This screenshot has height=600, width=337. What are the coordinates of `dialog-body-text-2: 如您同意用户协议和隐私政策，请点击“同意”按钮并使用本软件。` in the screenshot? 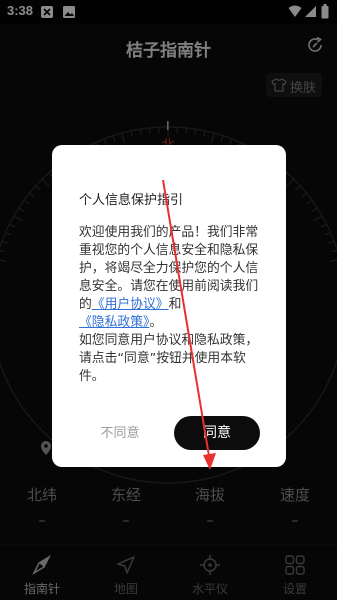 It's located at (169, 358).